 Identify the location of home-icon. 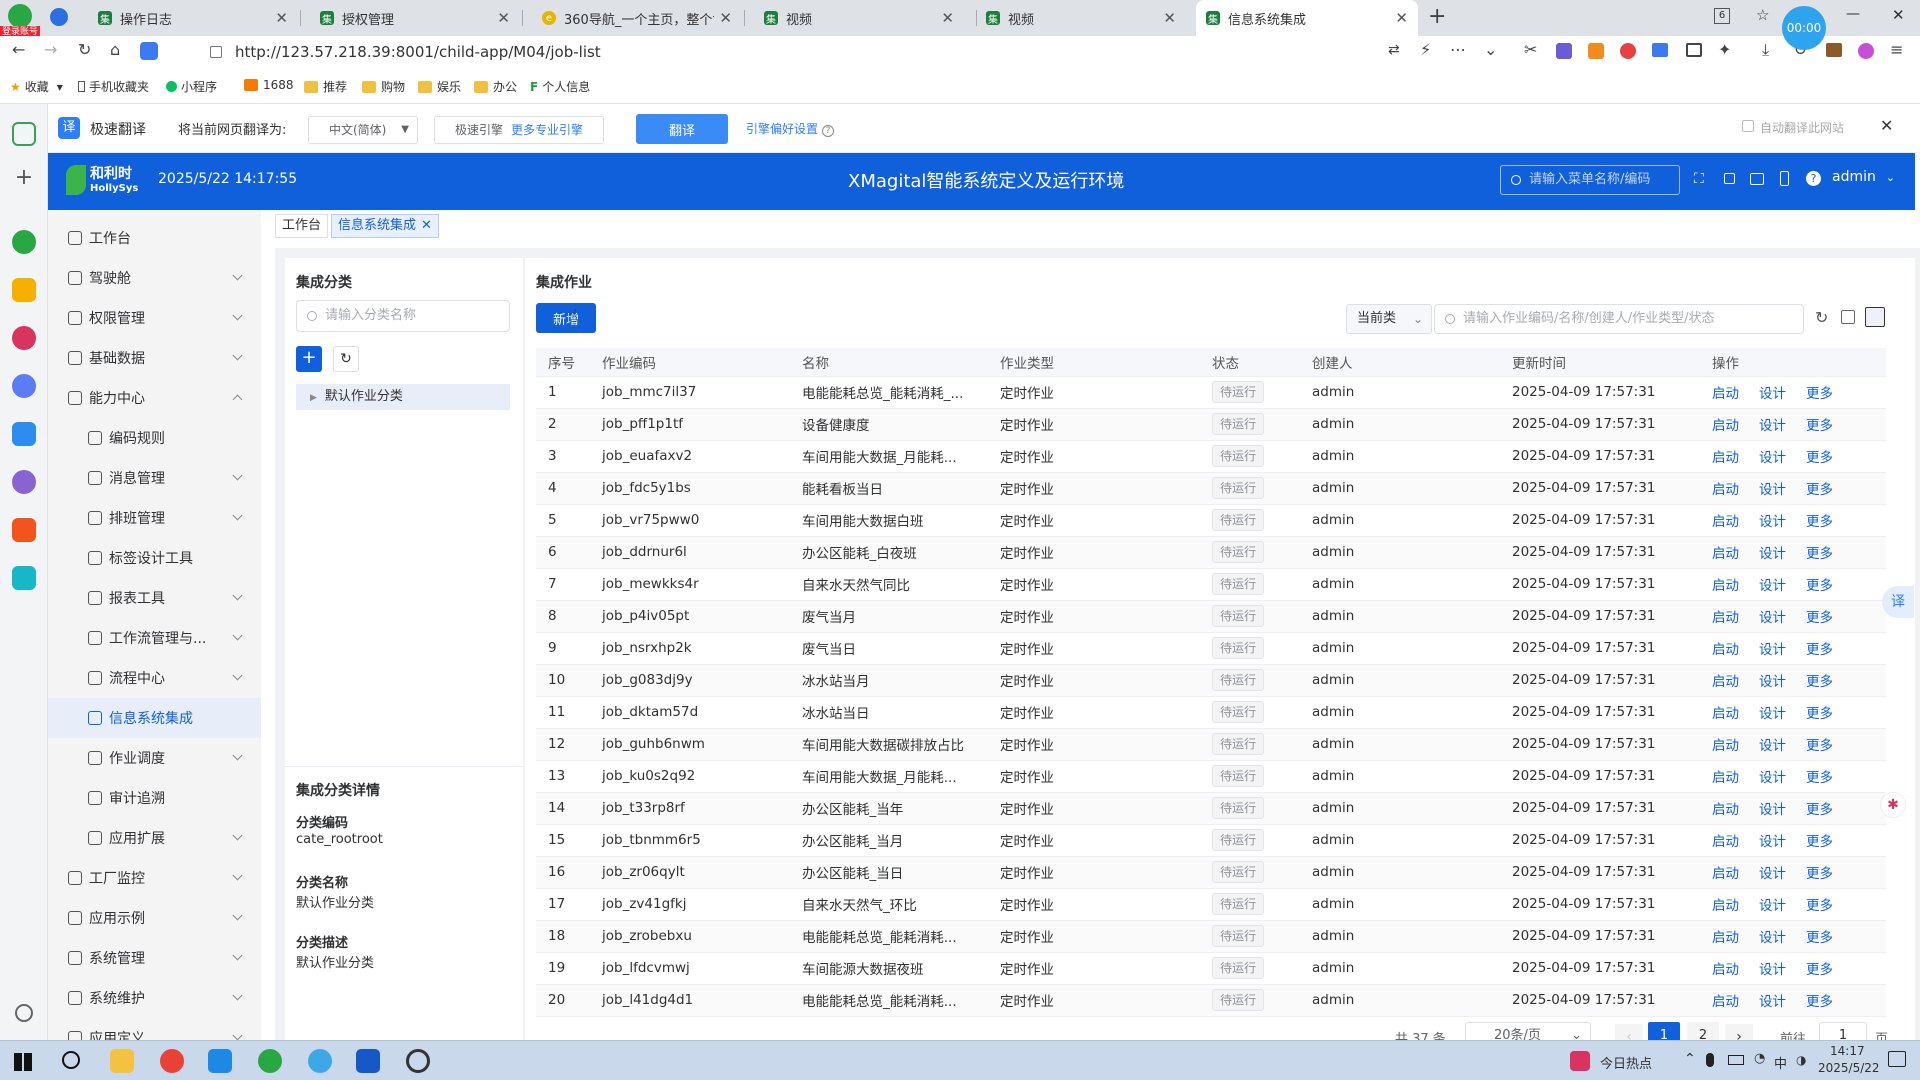
(24, 134).